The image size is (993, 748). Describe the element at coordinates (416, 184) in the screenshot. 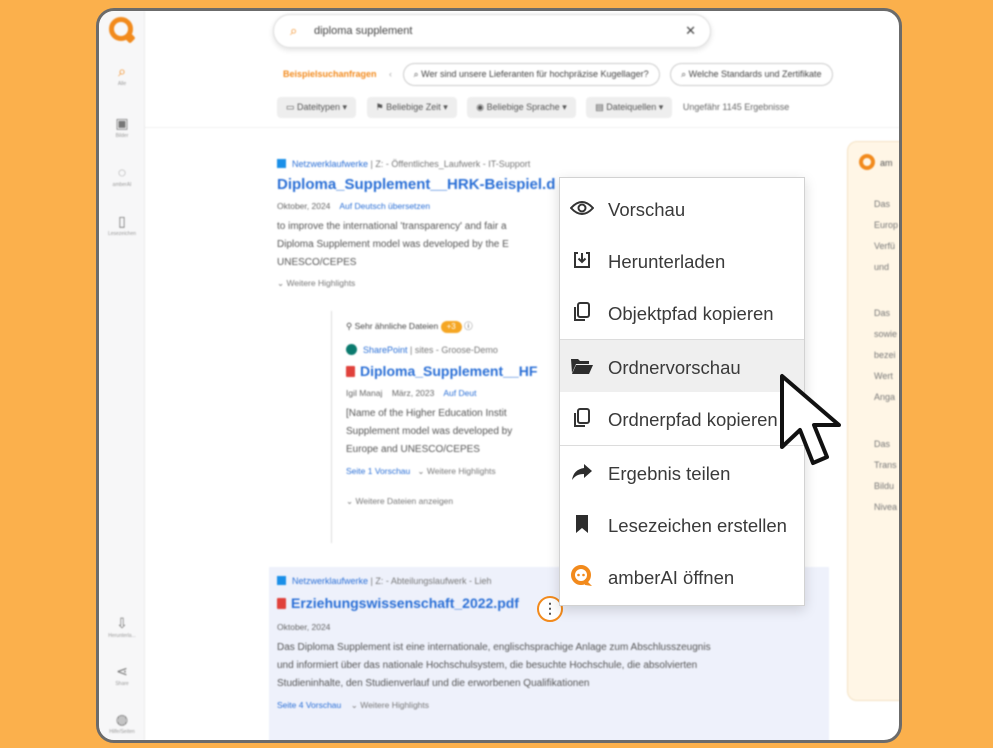

I see `result-title: Diploma_Supplement__HRK-Beispiel.d` at that location.